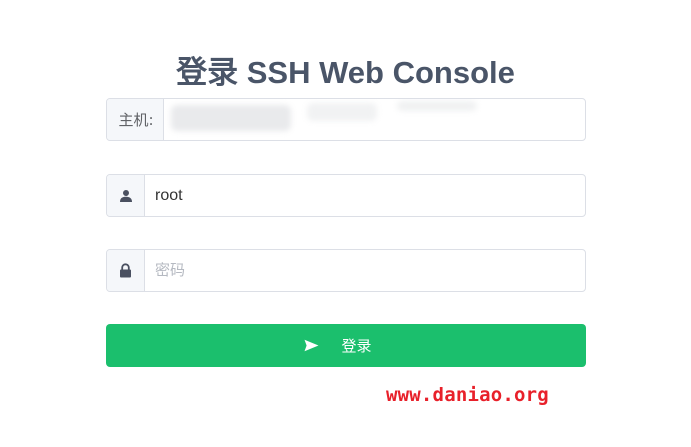 The width and height of the screenshot is (691, 447). Describe the element at coordinates (135, 119) in the screenshot. I see `host-label: 主机:` at that location.